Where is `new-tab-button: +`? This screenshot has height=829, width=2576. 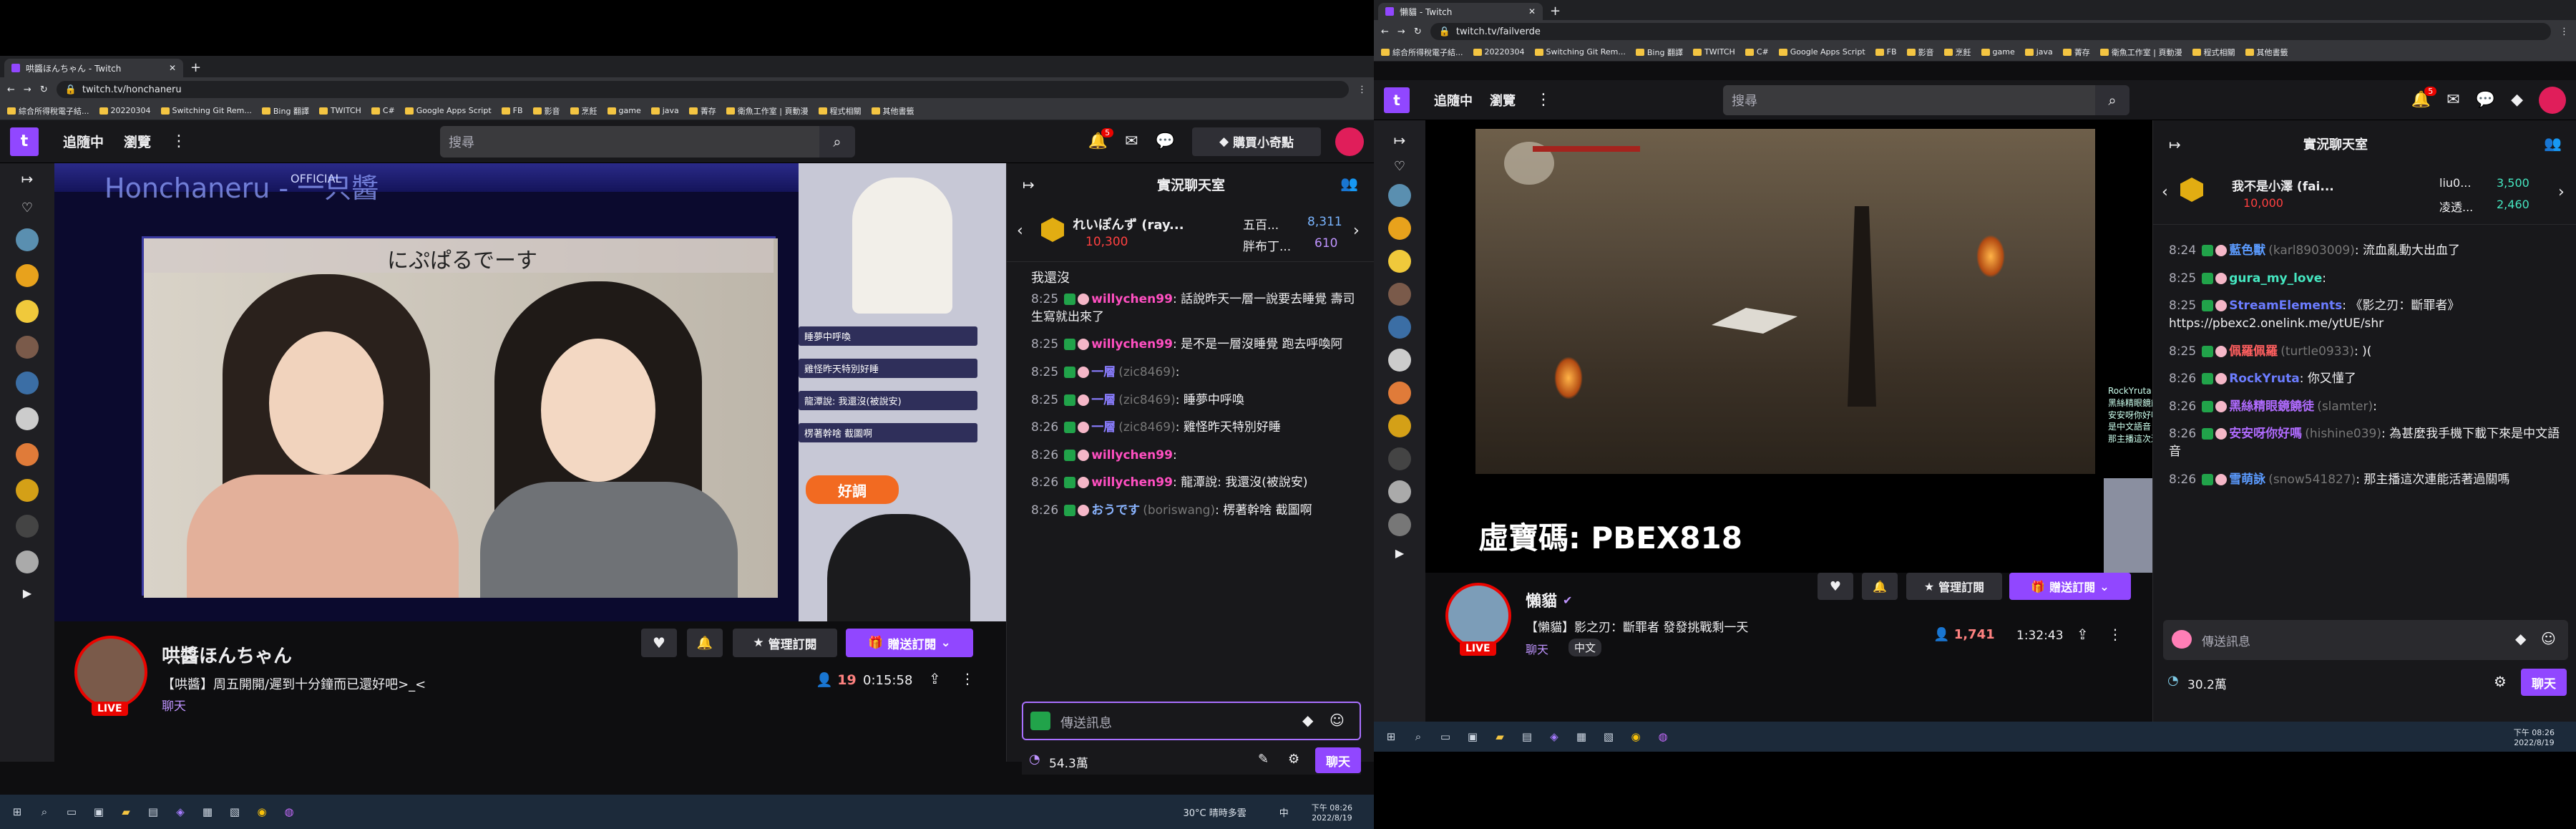
new-tab-button: + is located at coordinates (1555, 11).